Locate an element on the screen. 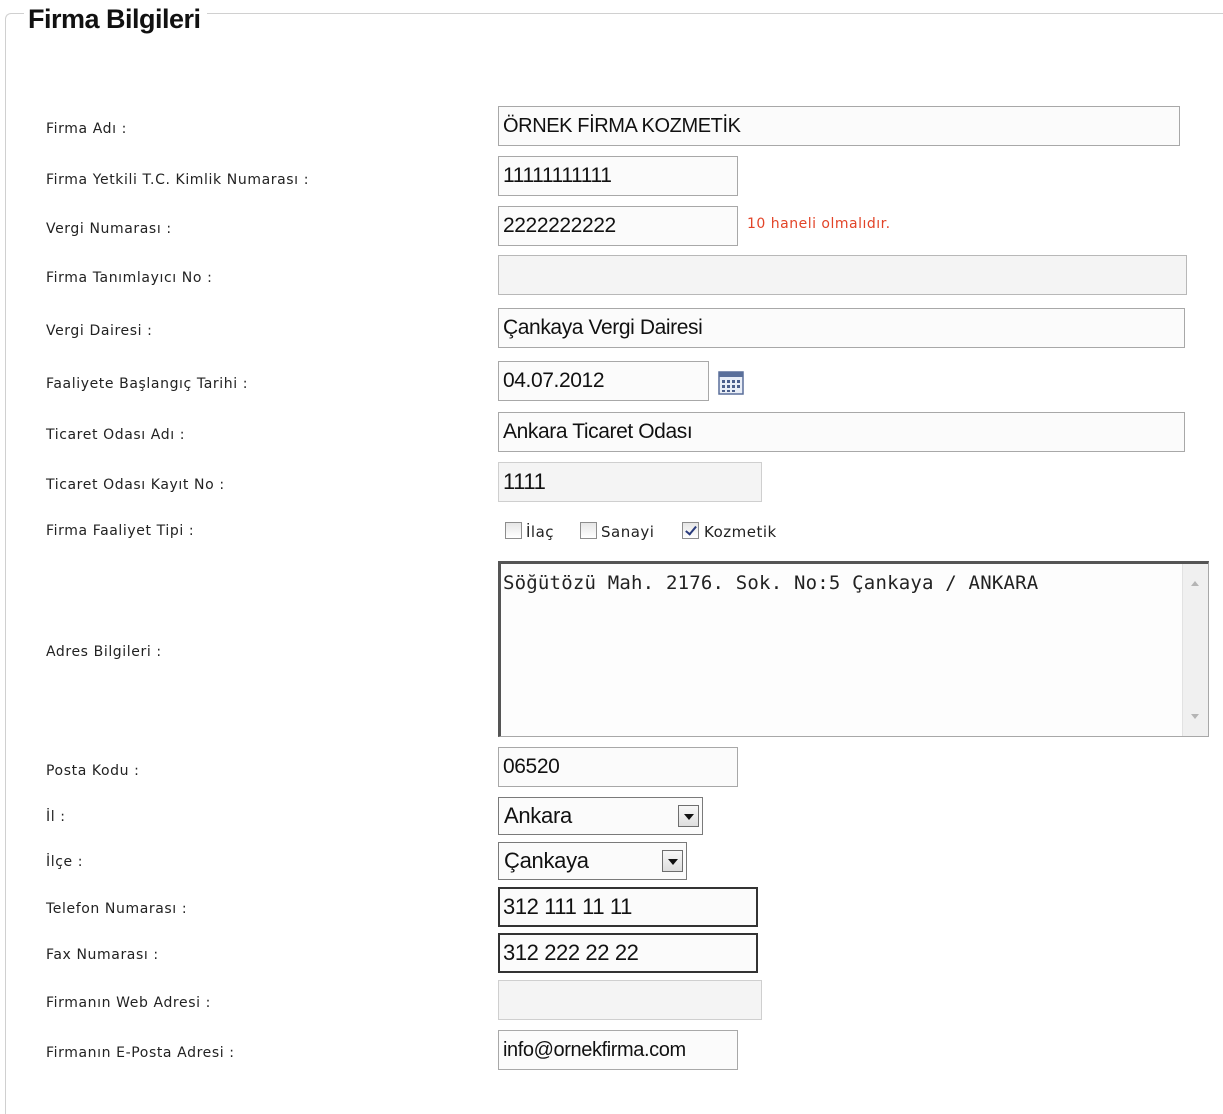 The image size is (1223, 1114). ilce-select-value: Çankaya is located at coordinates (546, 860).